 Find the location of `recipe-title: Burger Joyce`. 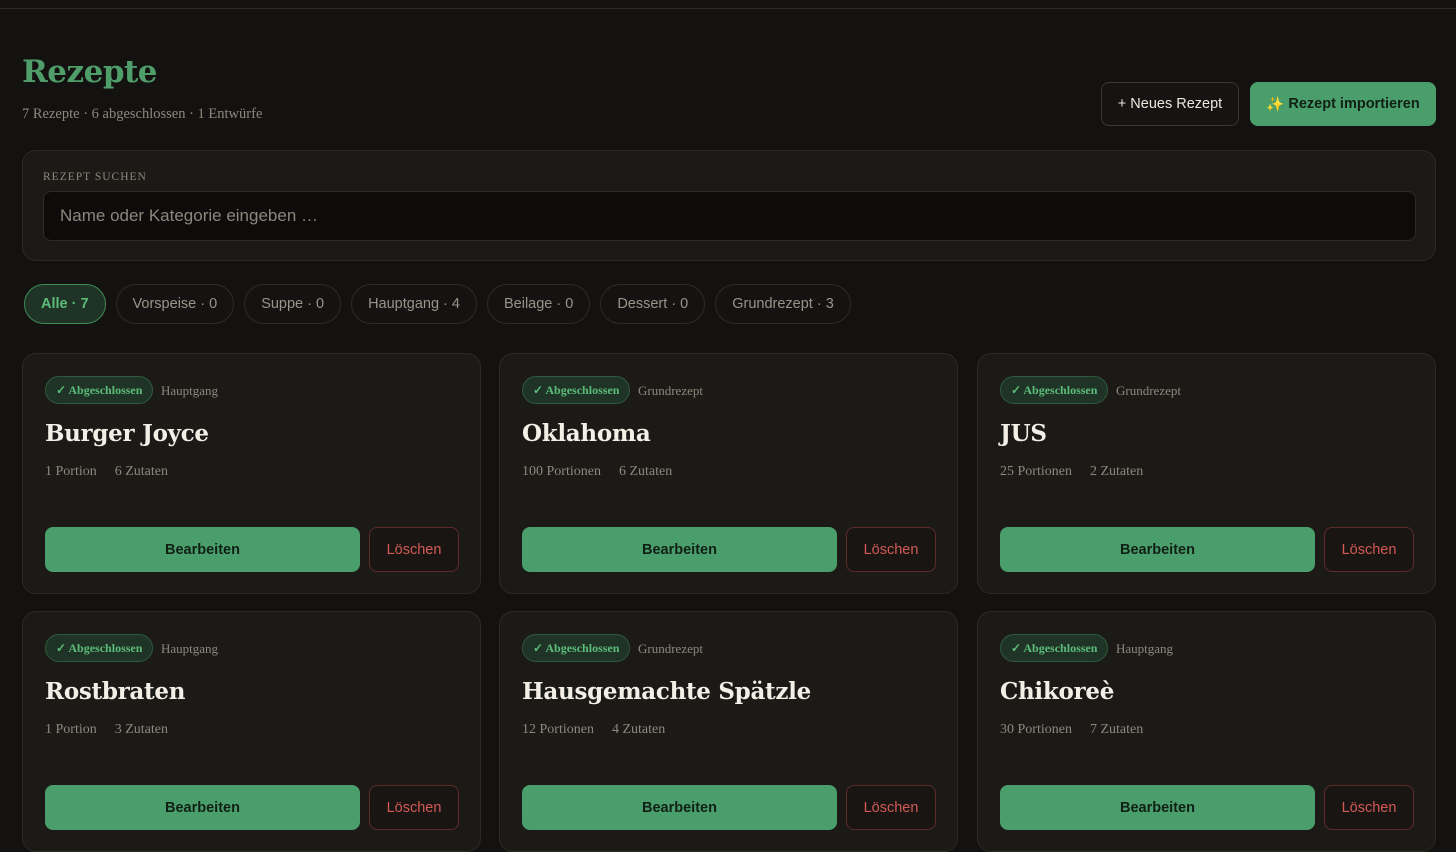

recipe-title: Burger Joyce is located at coordinates (127, 433).